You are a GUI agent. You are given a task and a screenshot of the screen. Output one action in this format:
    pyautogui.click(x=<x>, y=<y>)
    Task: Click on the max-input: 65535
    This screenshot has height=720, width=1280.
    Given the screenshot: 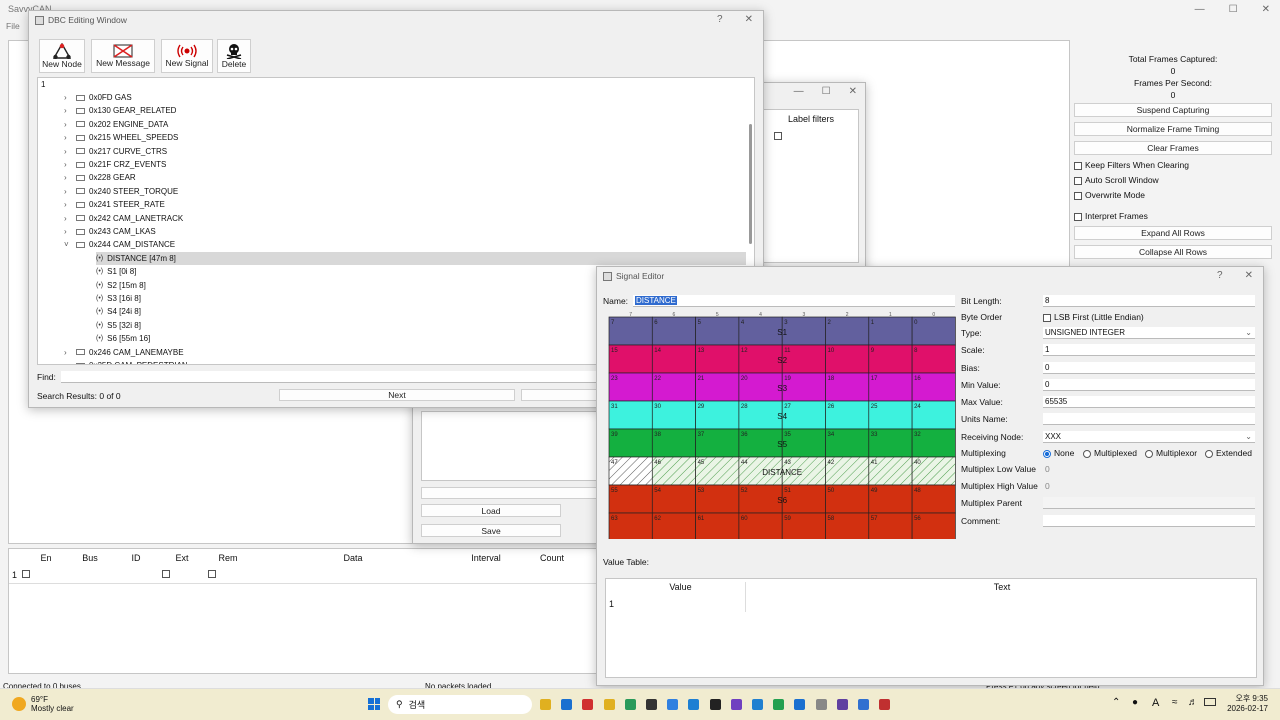 What is the action you would take?
    pyautogui.click(x=1149, y=402)
    